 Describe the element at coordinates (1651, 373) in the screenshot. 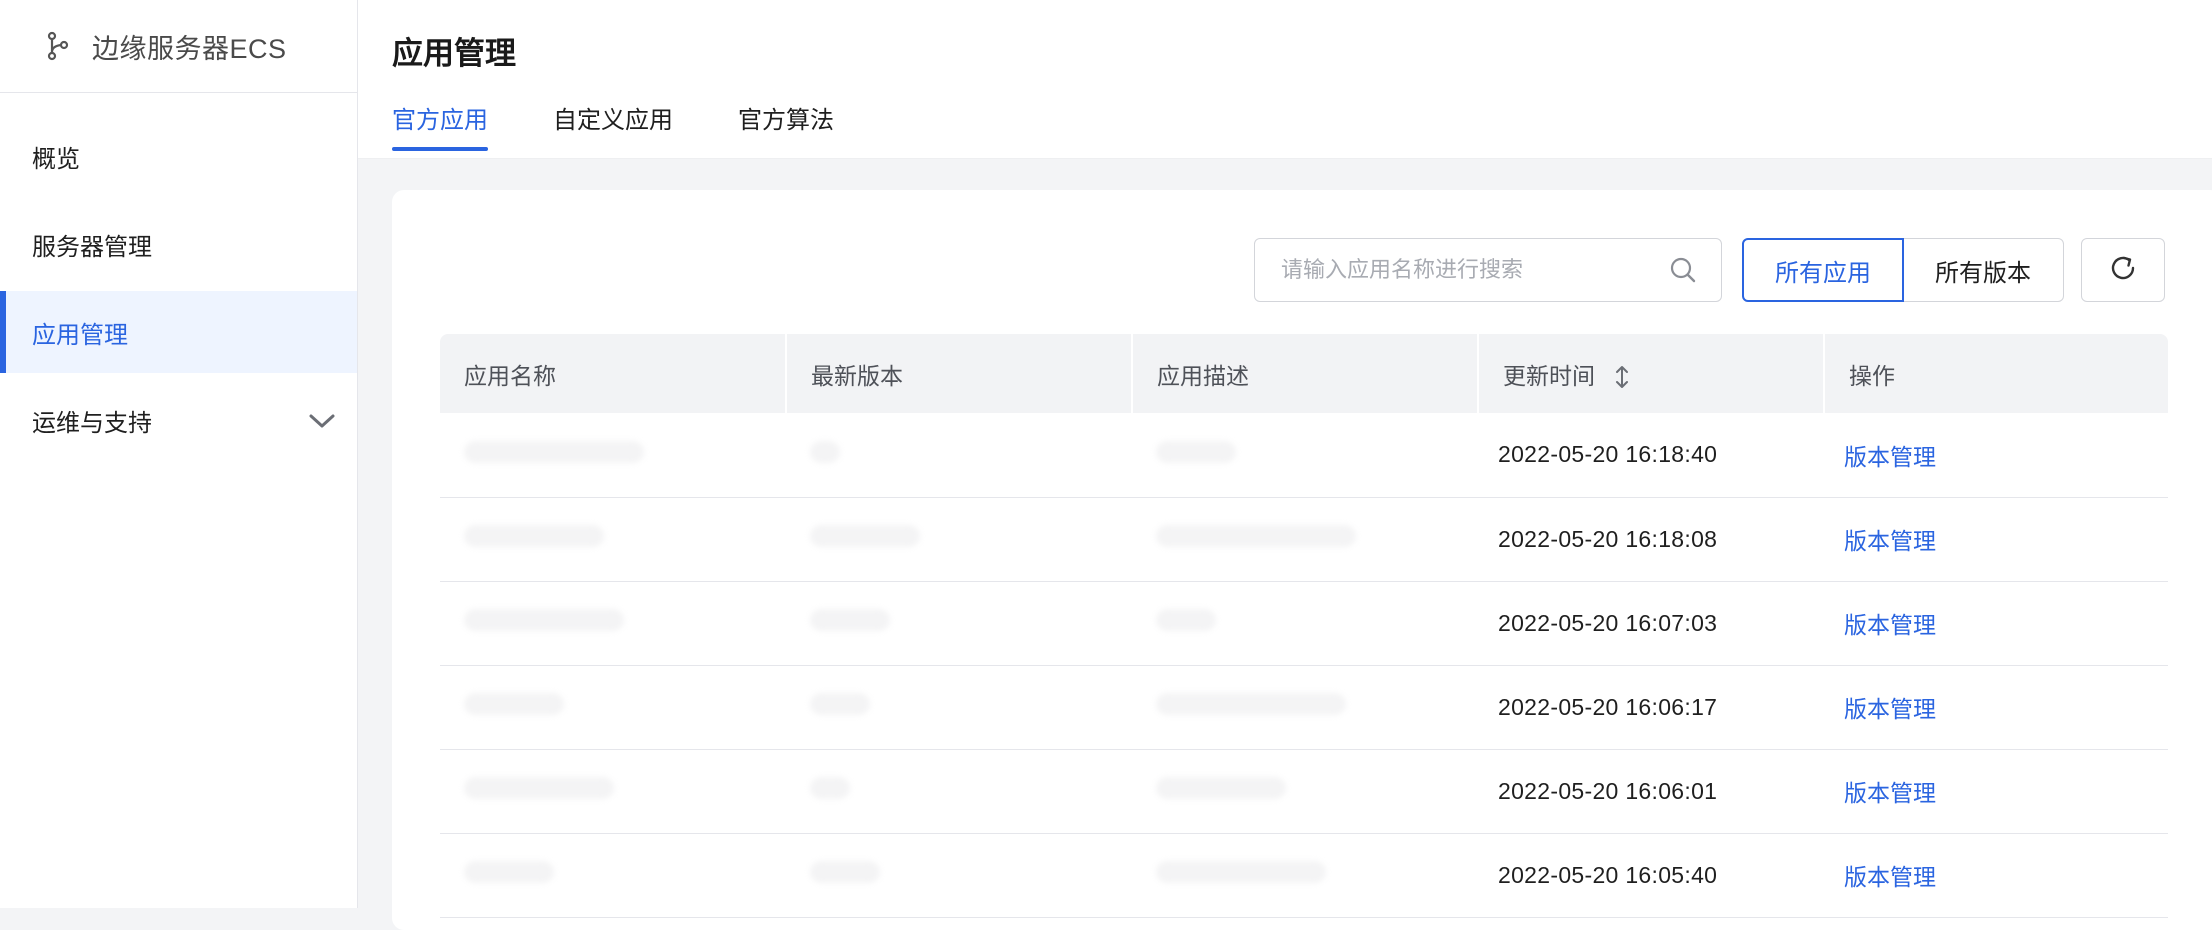

I see `column-header-updated-time: 更新时间` at that location.